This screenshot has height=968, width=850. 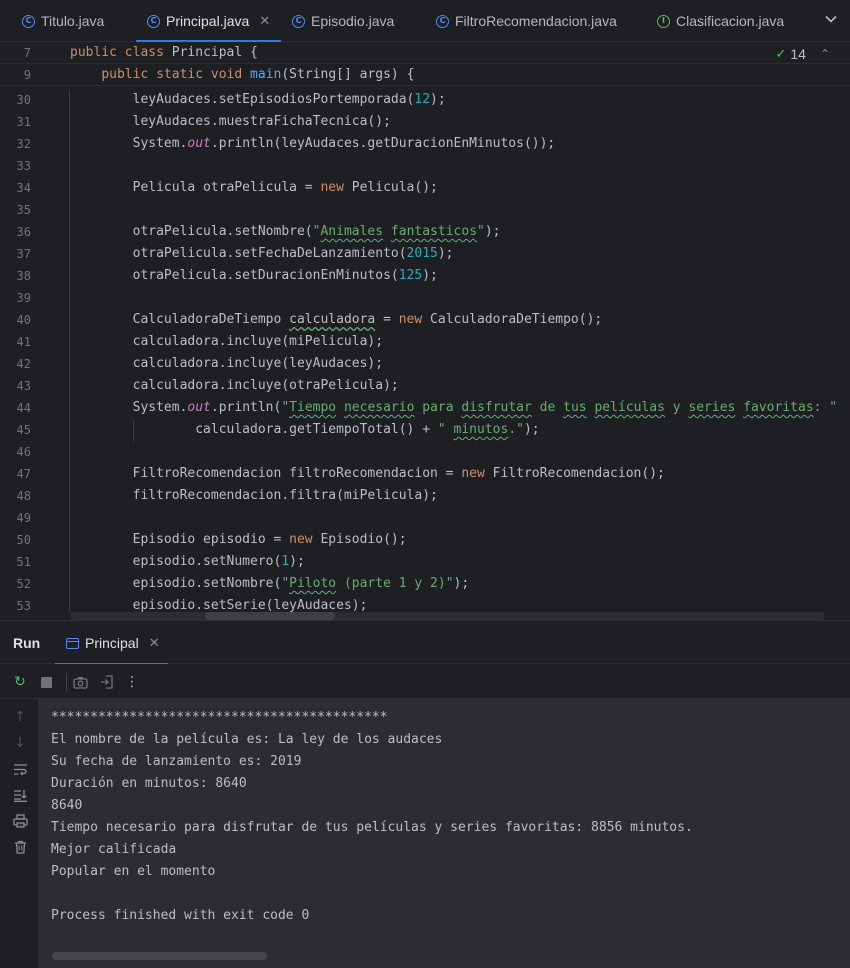 I want to click on code-text: episodio.setNumero(1);, so click(x=187, y=562).